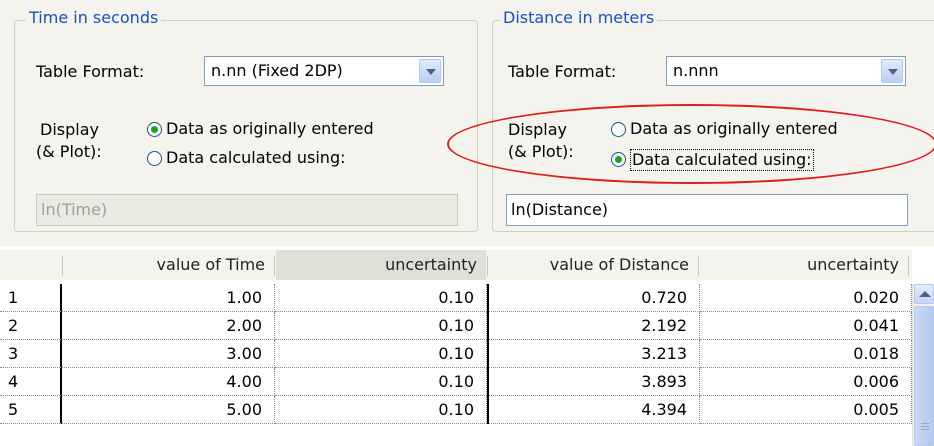 This screenshot has width=934, height=446. Describe the element at coordinates (270, 129) in the screenshot. I see `time-radio-original-label: Data as originally entered` at that location.